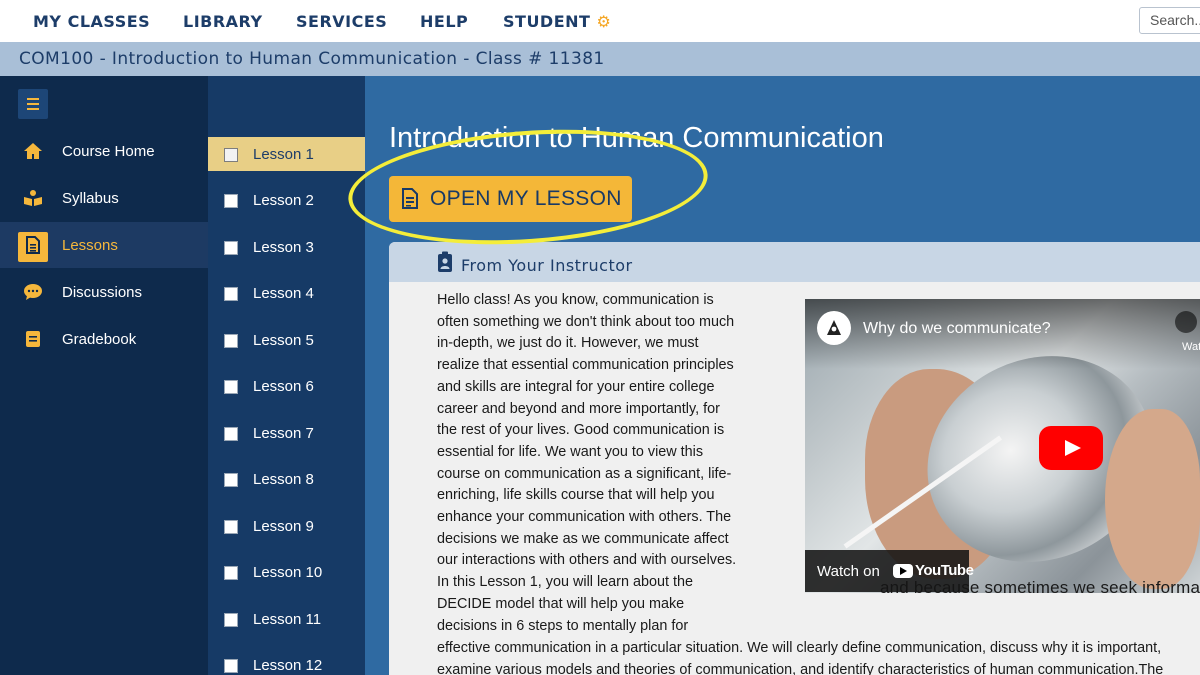 The image size is (1200, 675). What do you see at coordinates (561, 603) in the screenshot?
I see `message-line: DECIDE model that will help you make` at bounding box center [561, 603].